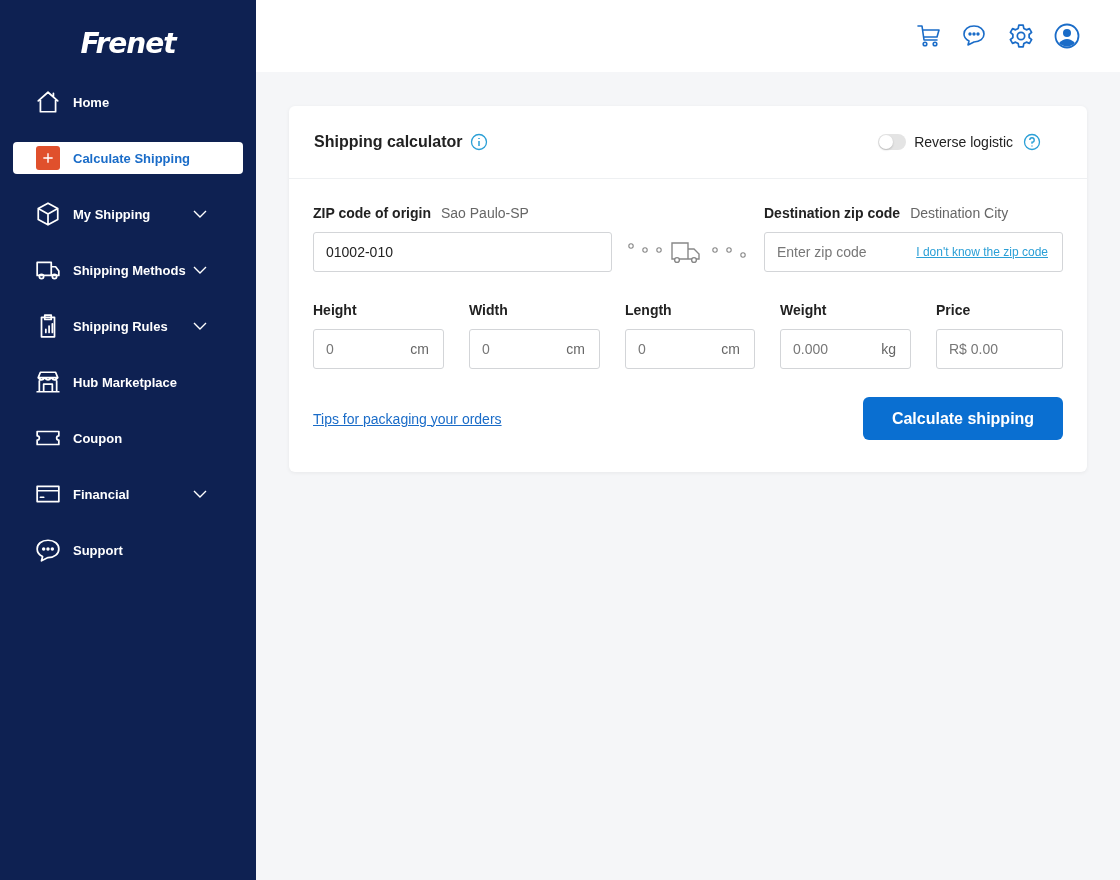 The height and width of the screenshot is (880, 1120). What do you see at coordinates (479, 142) in the screenshot?
I see `info-icon` at bounding box center [479, 142].